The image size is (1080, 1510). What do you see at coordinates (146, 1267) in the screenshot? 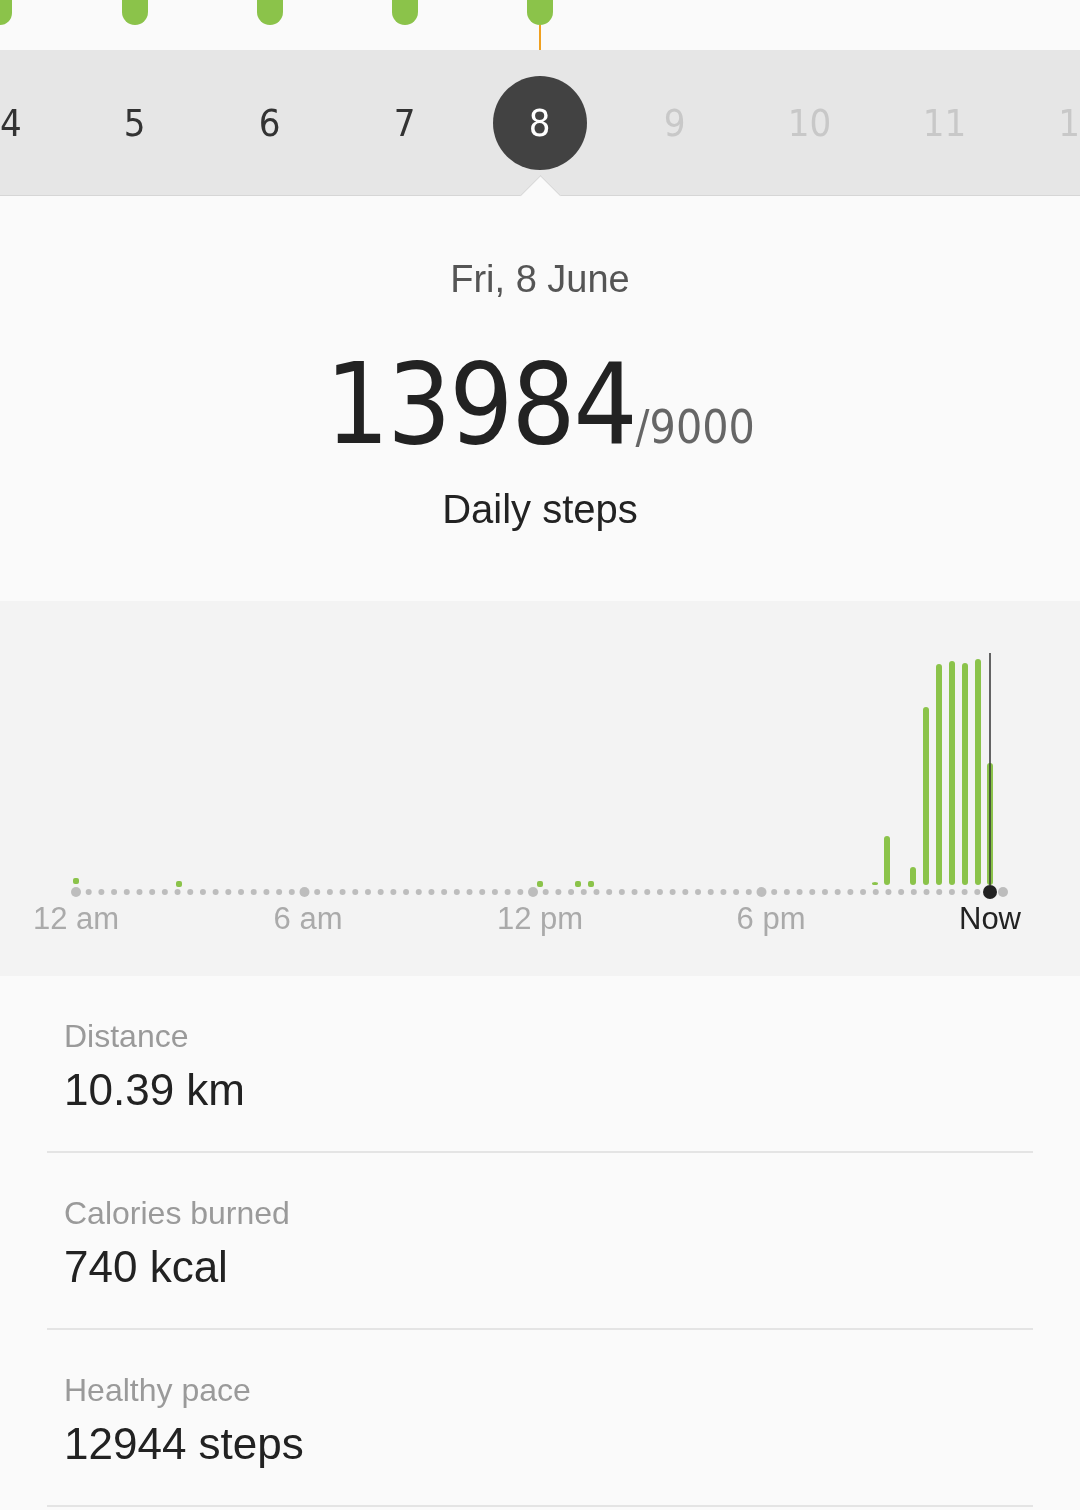
I see `stat-value: 740 kcal` at bounding box center [146, 1267].